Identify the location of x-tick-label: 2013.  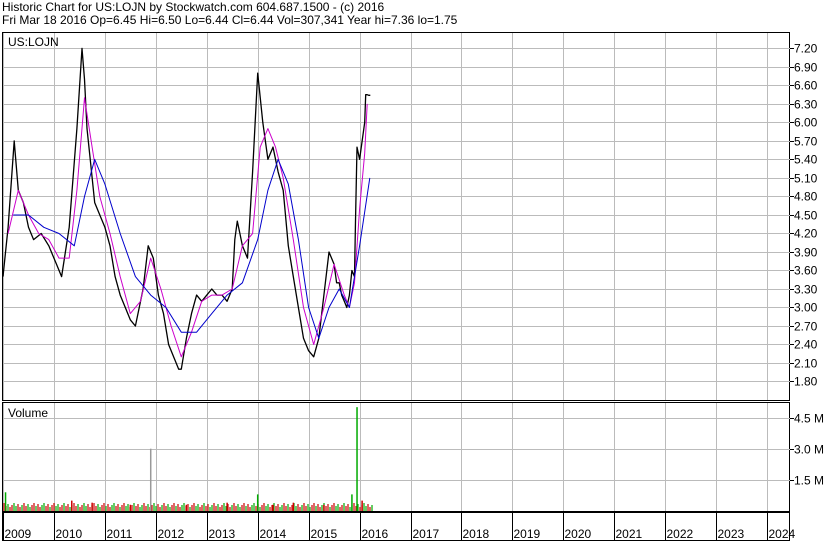
(222, 534).